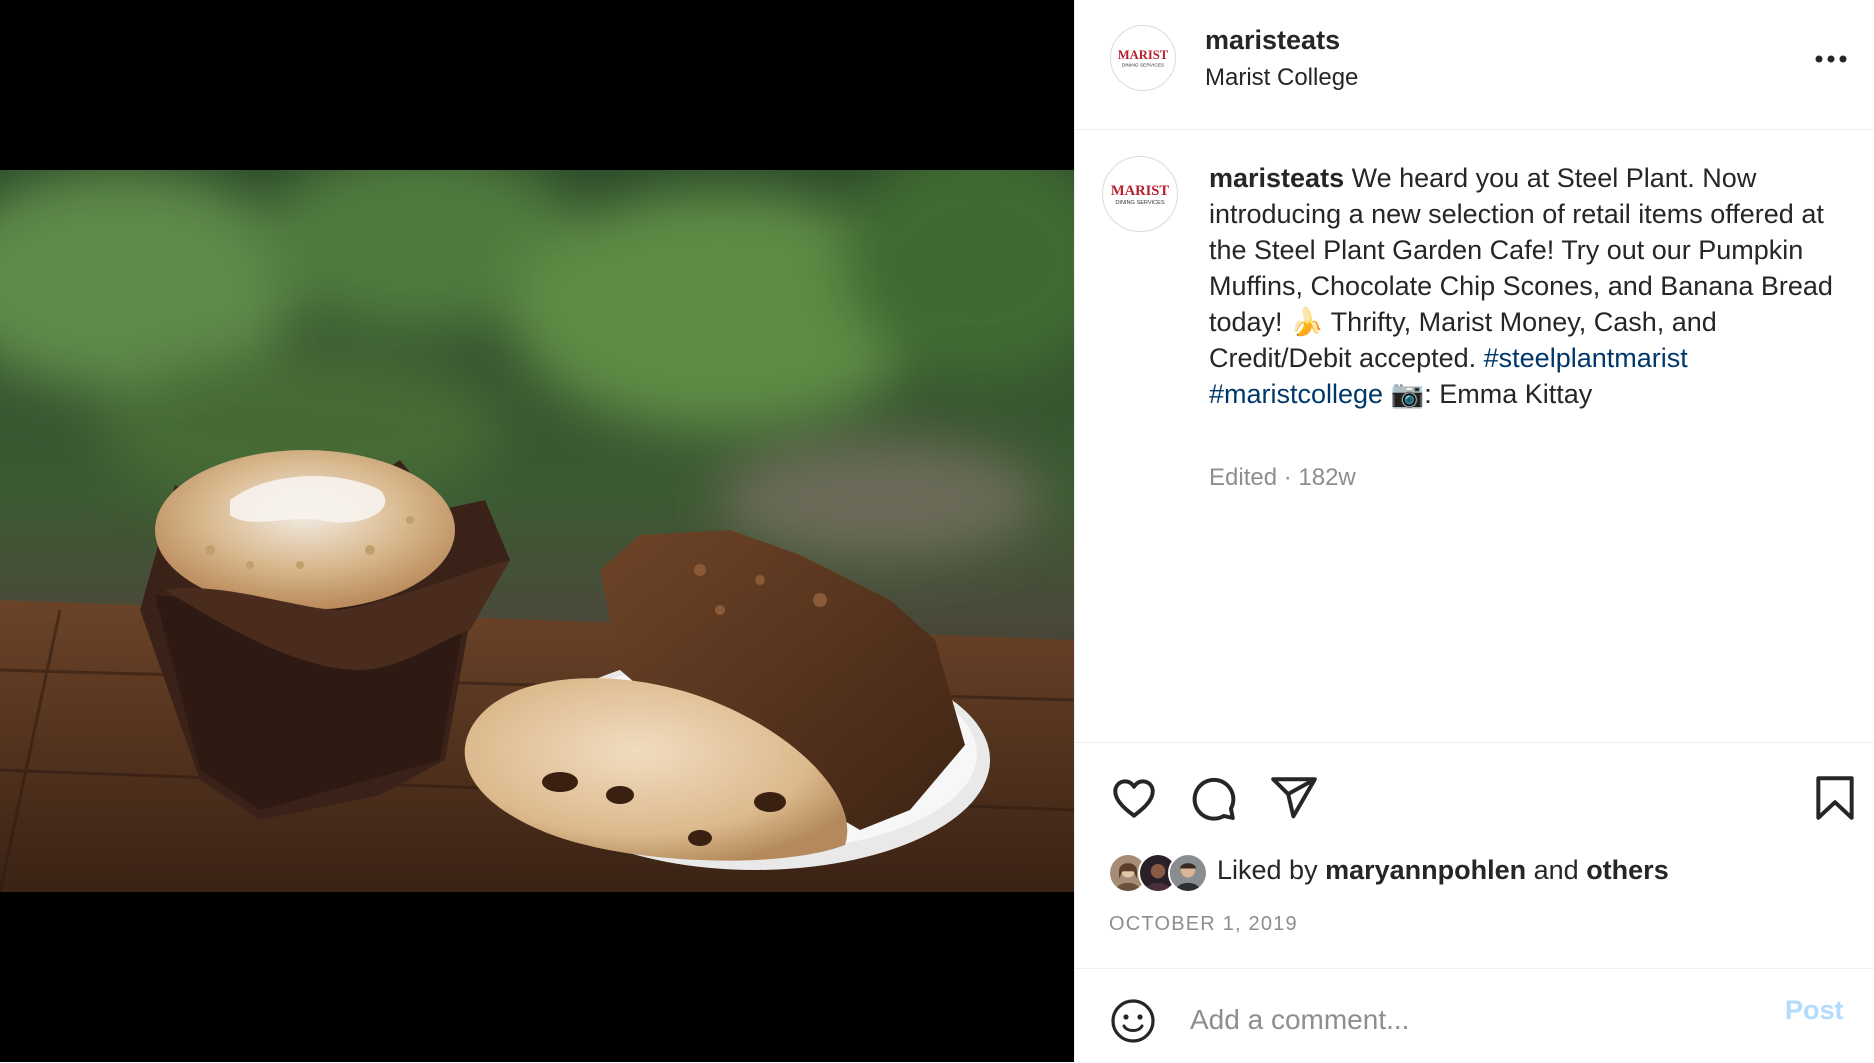 This screenshot has height=1063, width=1874. What do you see at coordinates (1814, 1010) in the screenshot?
I see `post-comment-button: Post` at bounding box center [1814, 1010].